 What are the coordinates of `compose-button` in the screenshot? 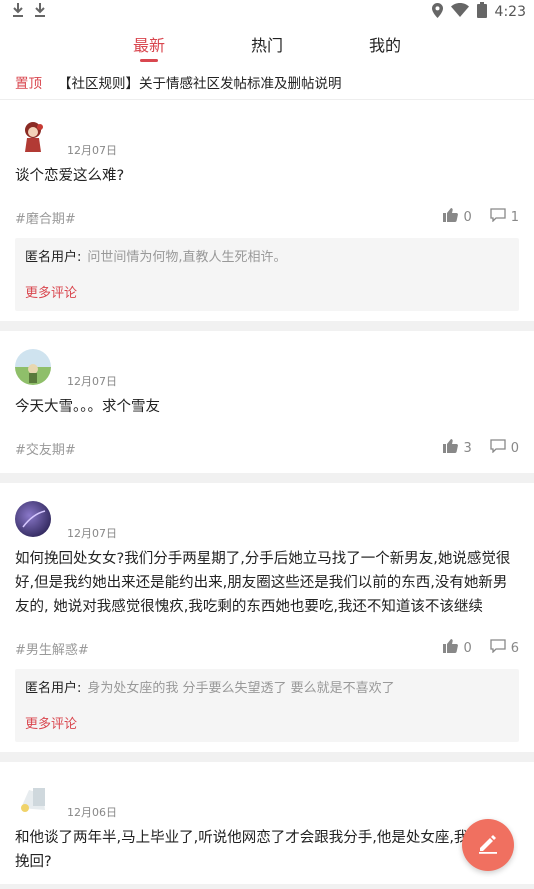 It's located at (488, 845).